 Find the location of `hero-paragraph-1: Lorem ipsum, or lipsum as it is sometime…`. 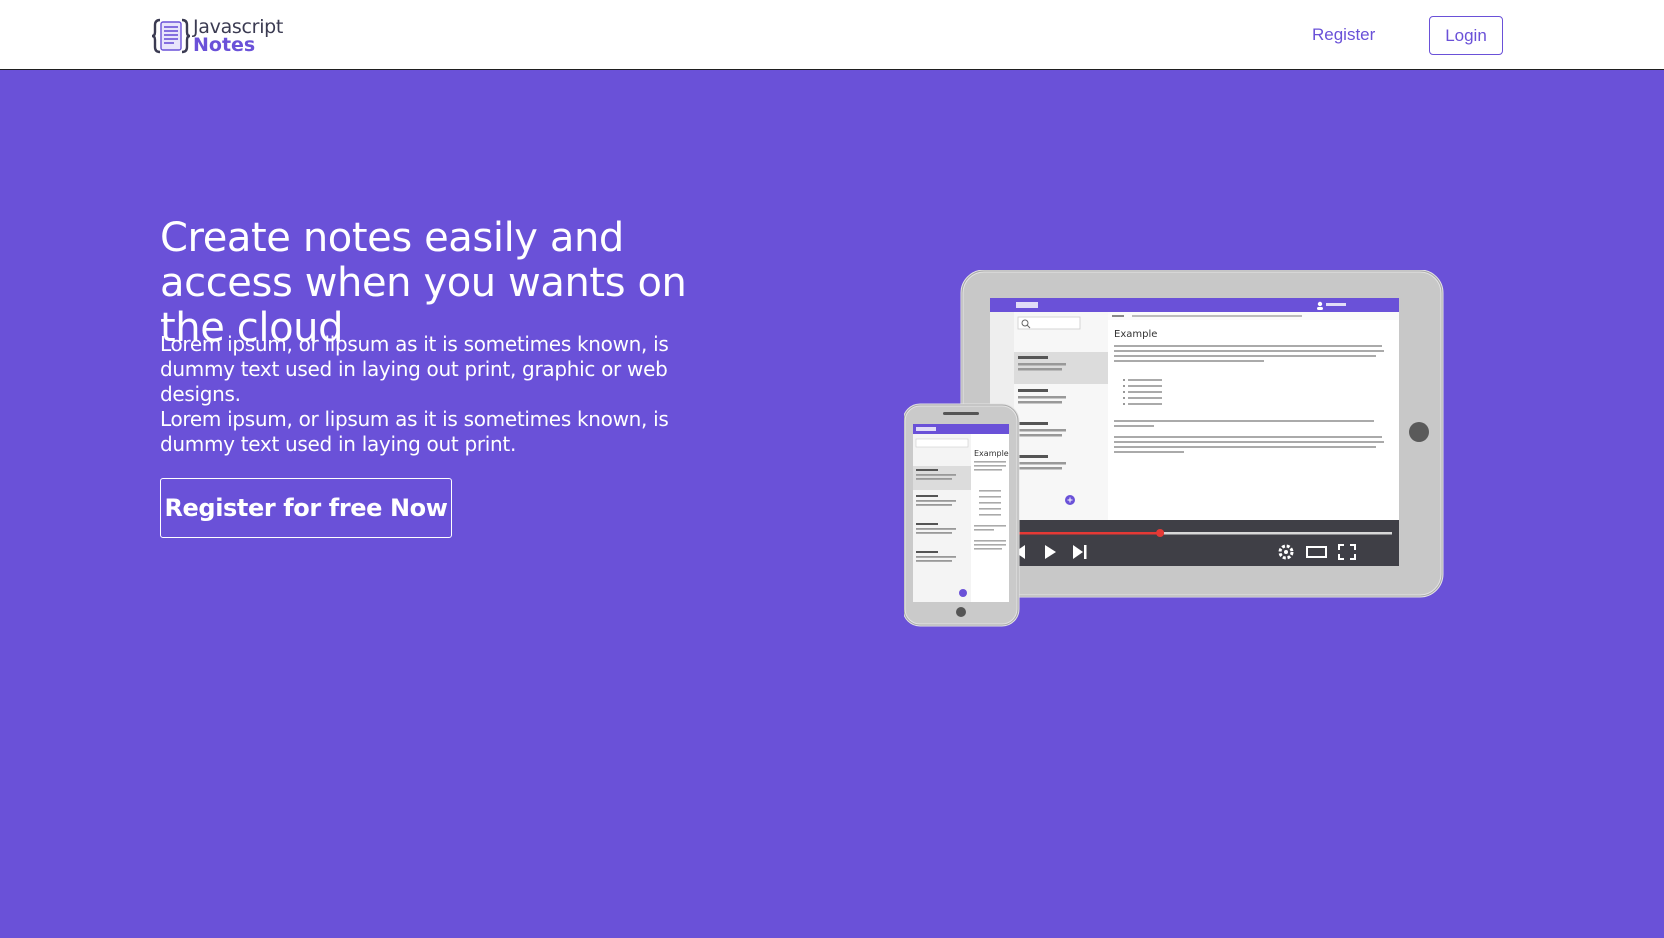

hero-paragraph-1: Lorem ipsum, or lipsum as it is sometime… is located at coordinates (414, 369).